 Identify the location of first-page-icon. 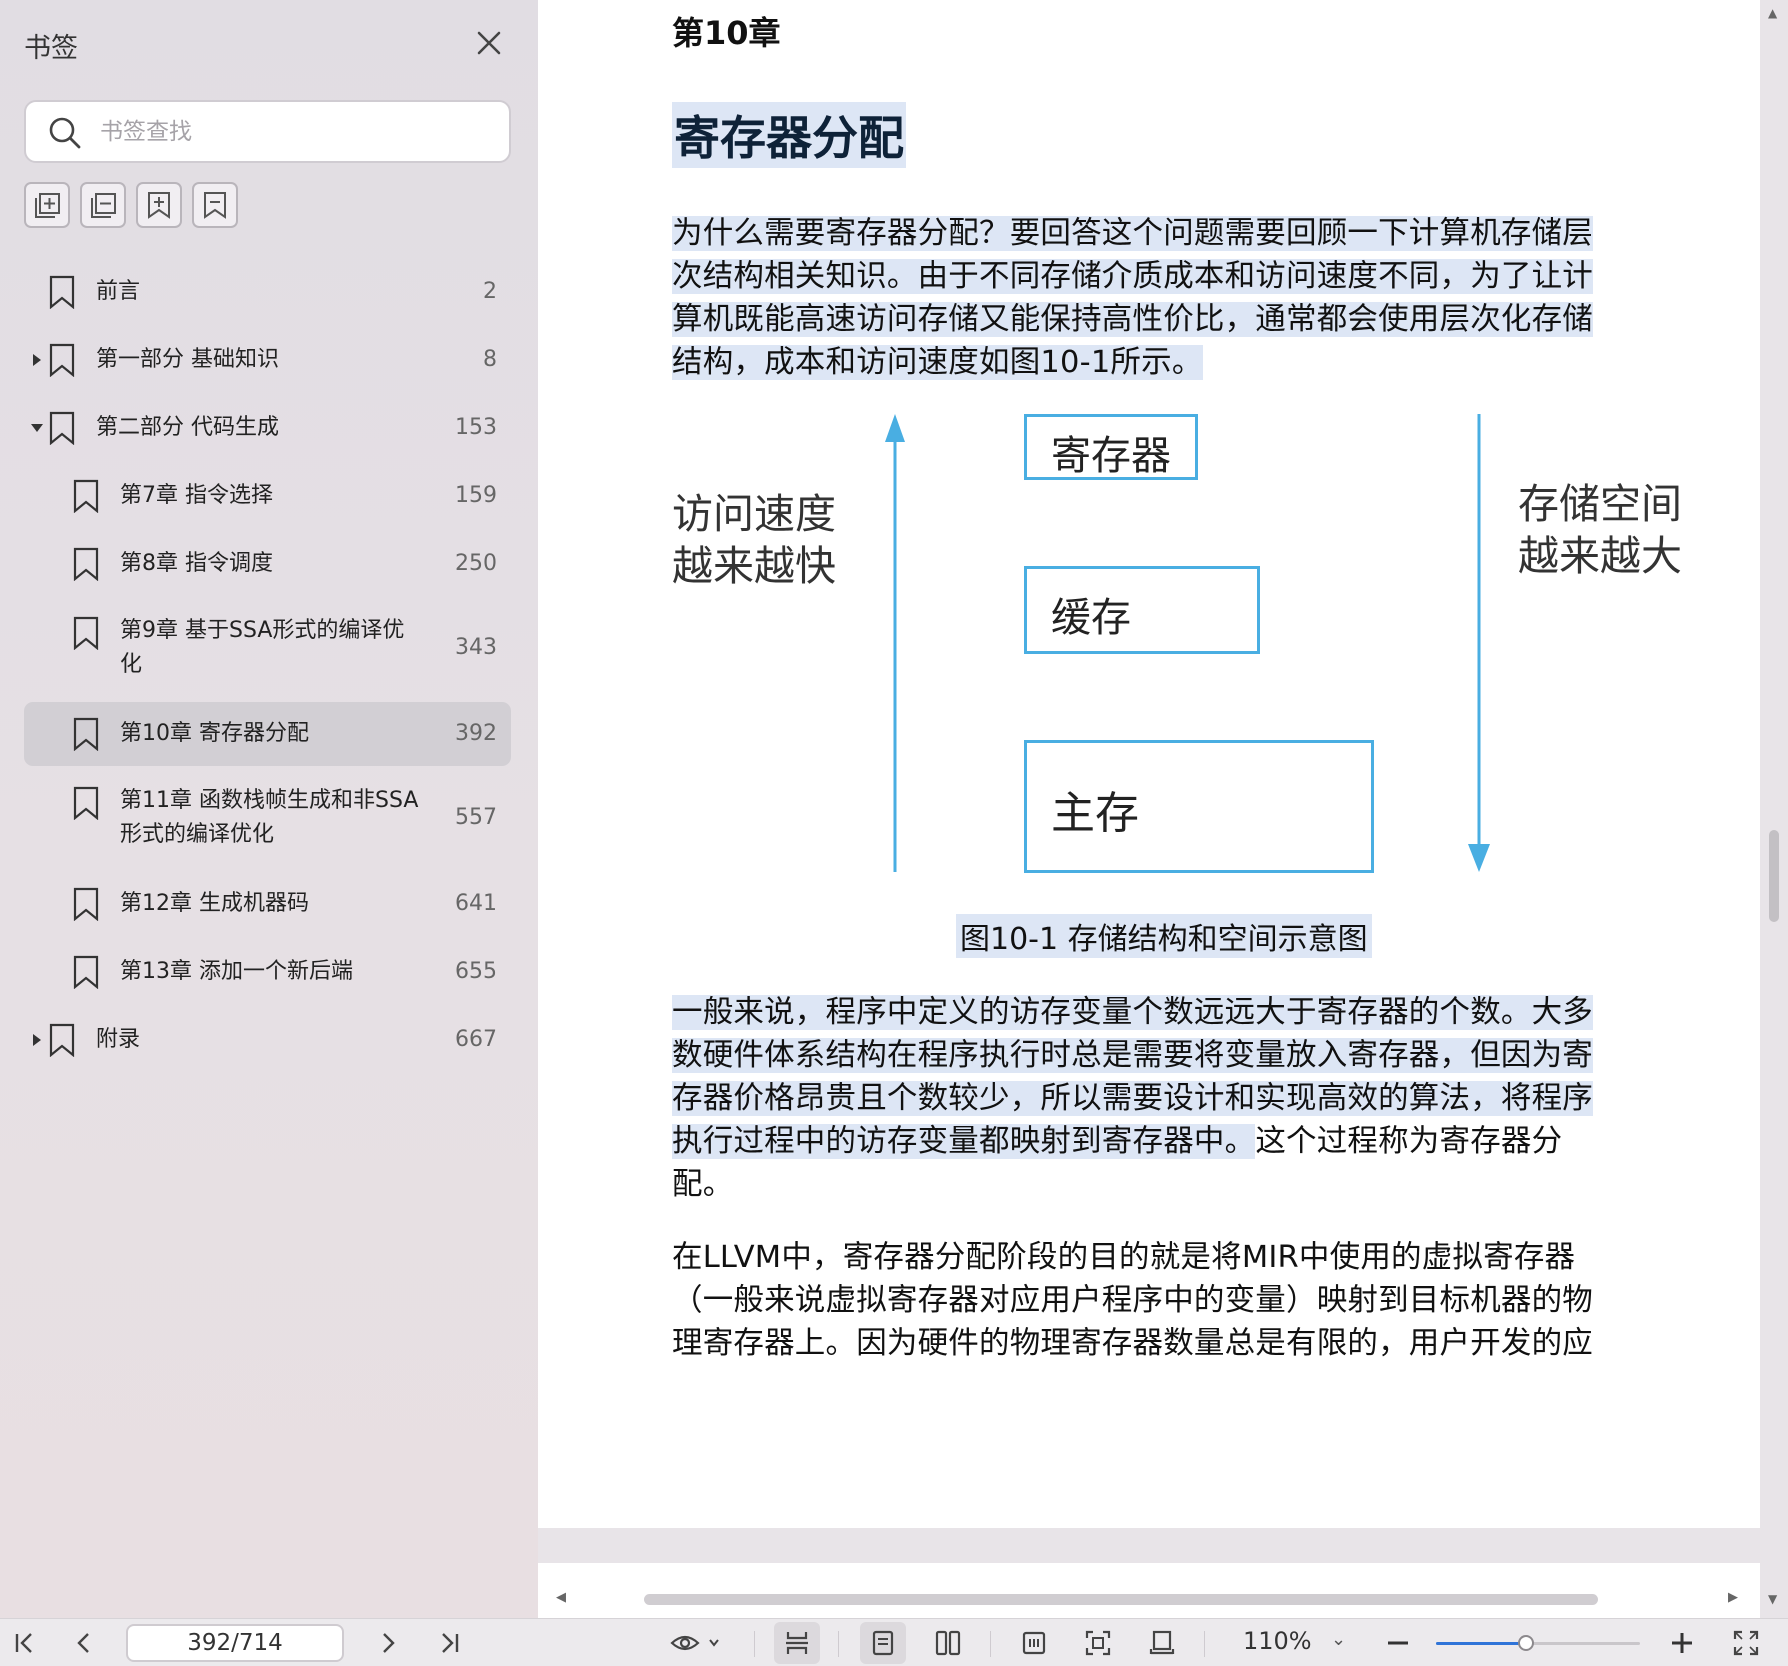
(23, 1643).